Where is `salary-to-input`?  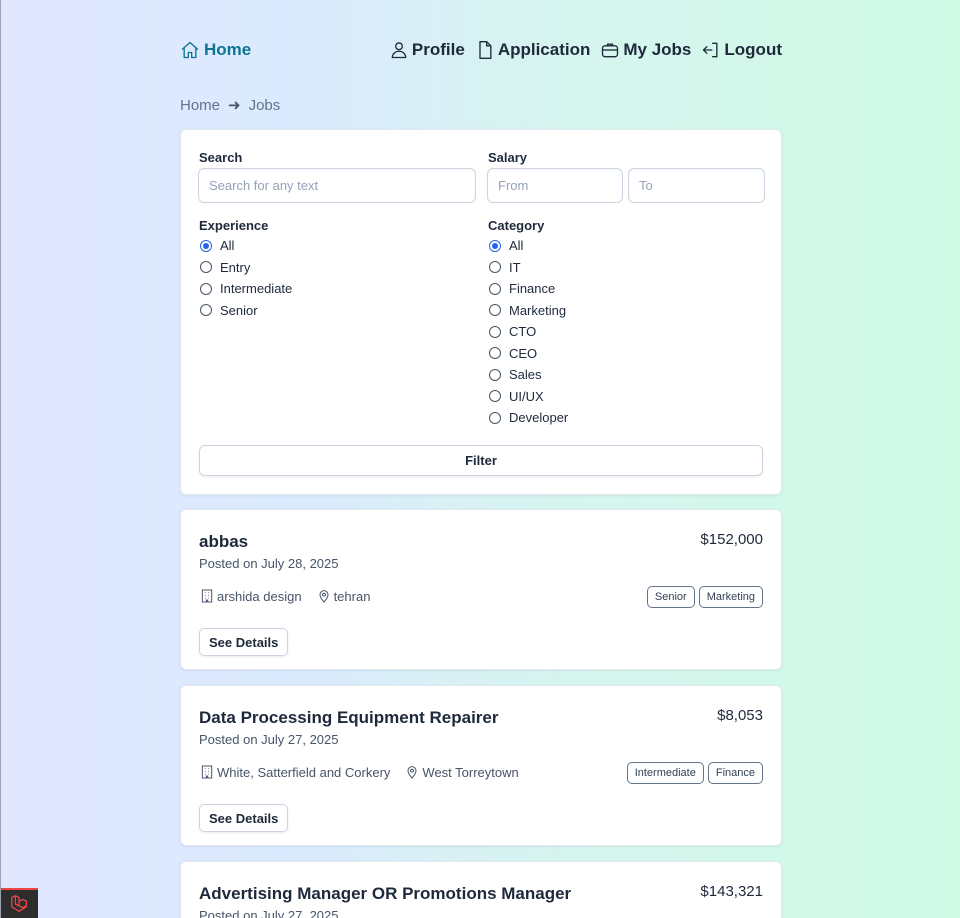
salary-to-input is located at coordinates (696, 185).